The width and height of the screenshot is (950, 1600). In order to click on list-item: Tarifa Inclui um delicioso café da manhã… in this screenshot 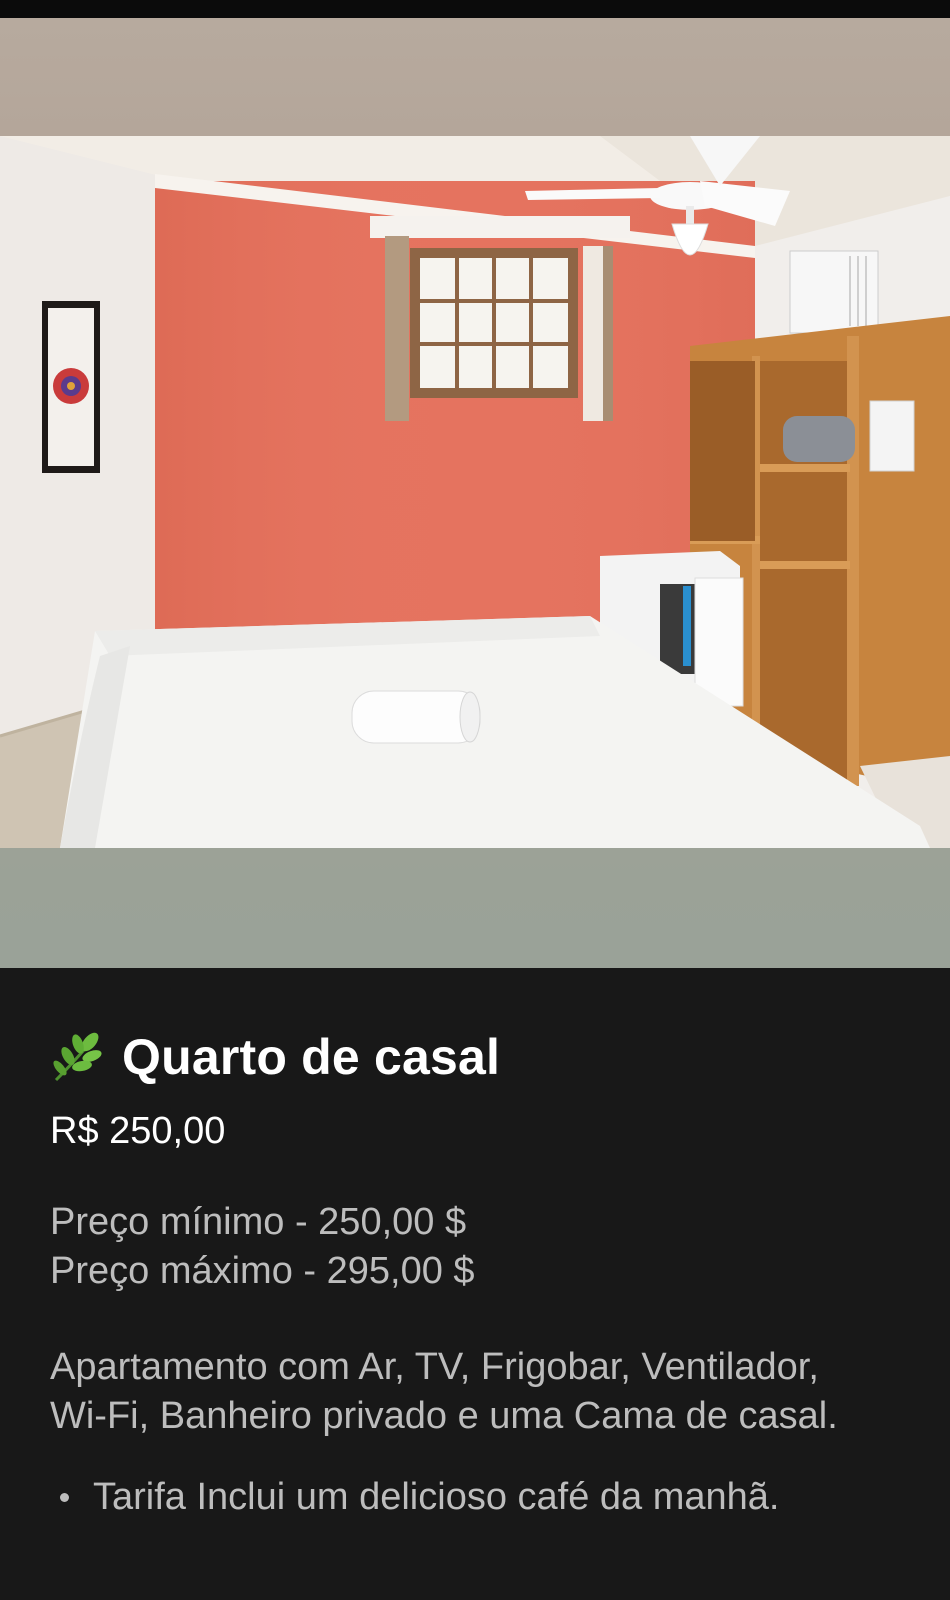, I will do `click(414, 1497)`.